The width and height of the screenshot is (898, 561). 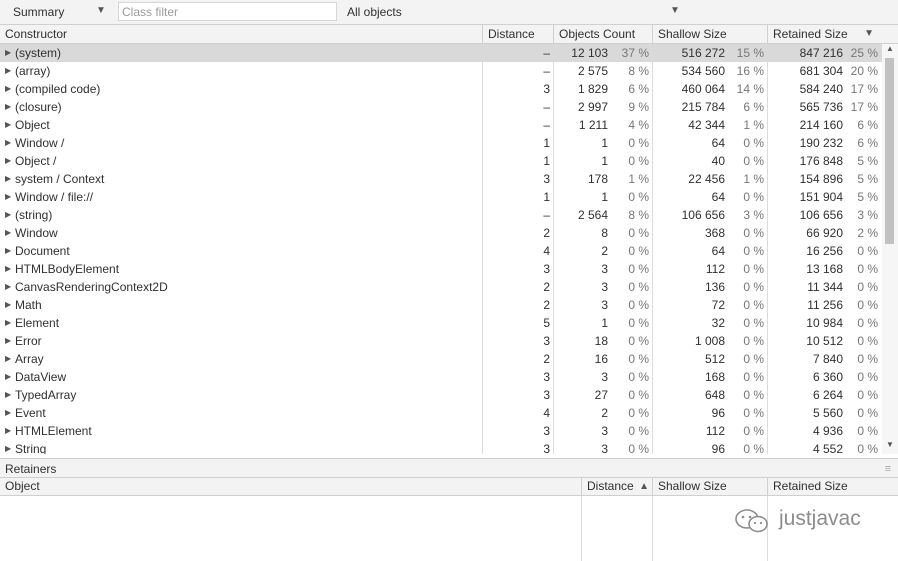 I want to click on constructor-name: HTMLElement, so click(x=53, y=431).